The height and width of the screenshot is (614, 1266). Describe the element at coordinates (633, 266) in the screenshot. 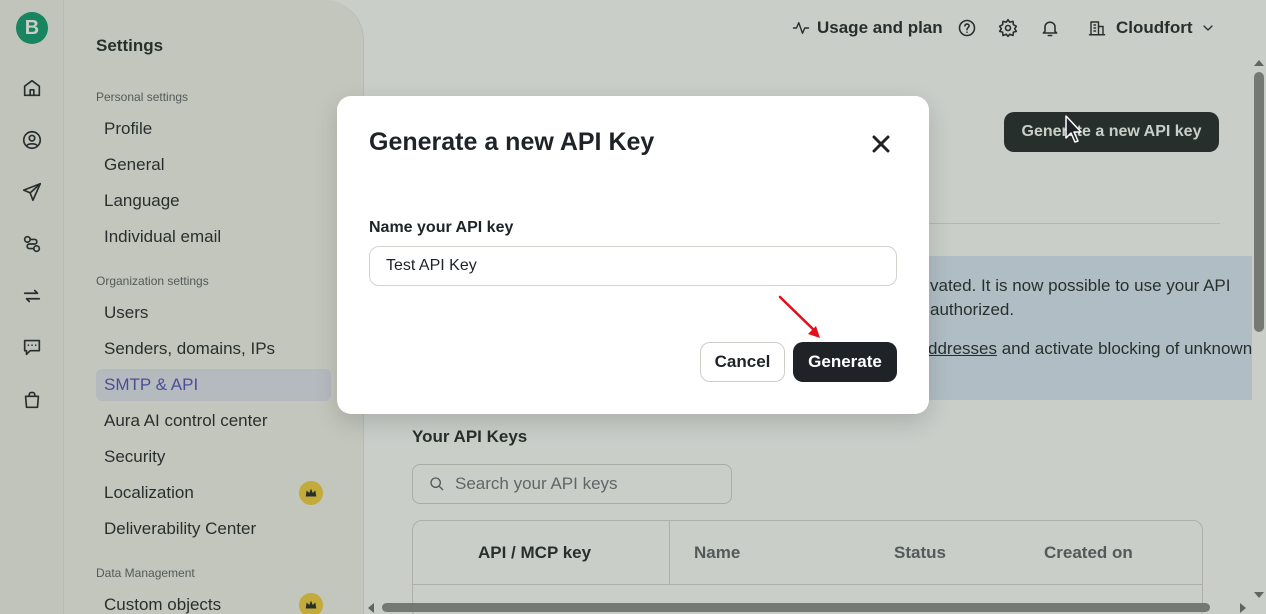

I see `api-key-name-input` at that location.